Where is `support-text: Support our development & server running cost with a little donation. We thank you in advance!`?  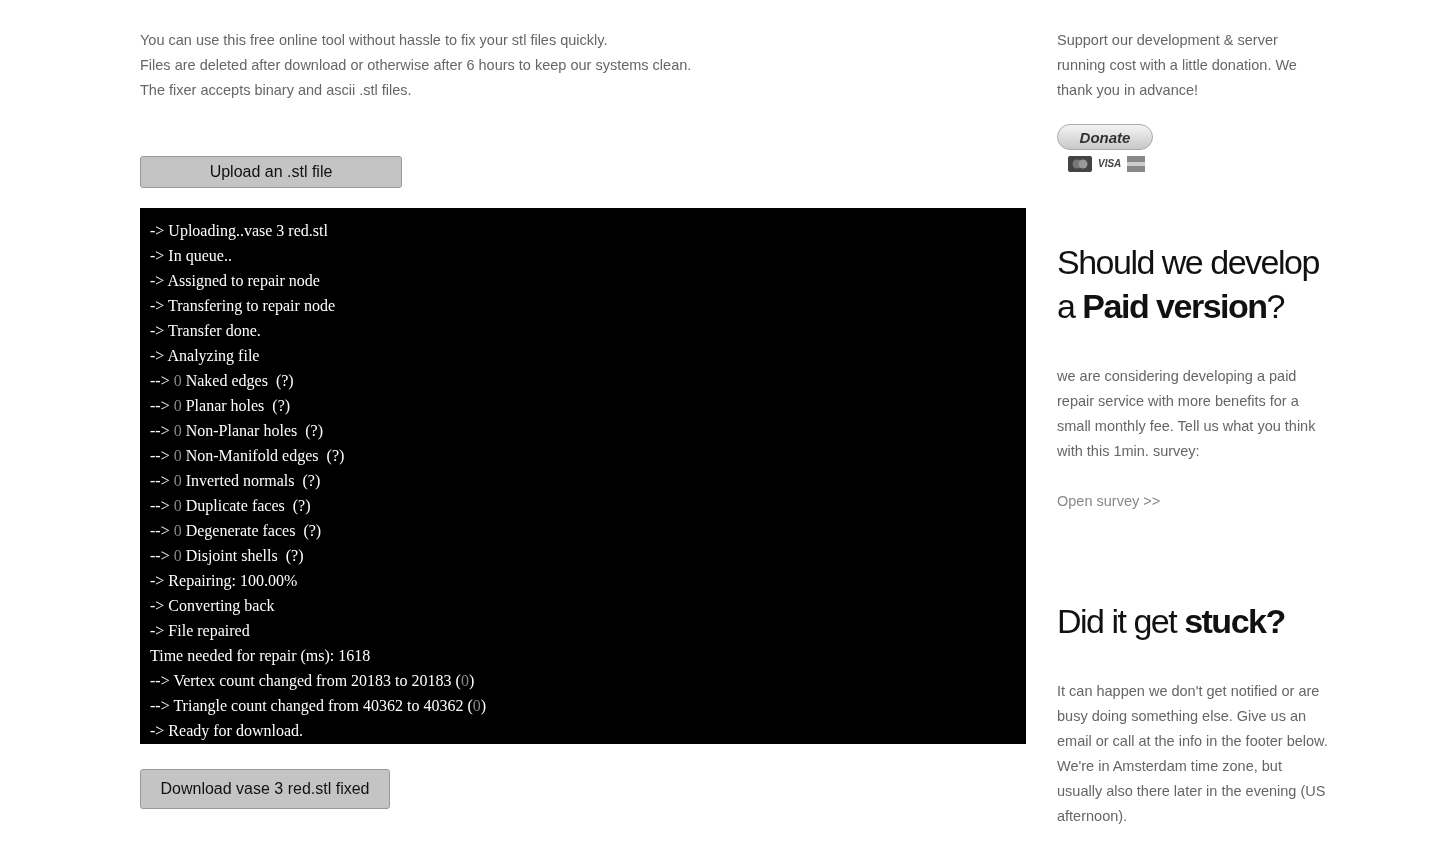
support-text: Support our development & server running cost with a little donation. We thank you in advance! is located at coordinates (1177, 65).